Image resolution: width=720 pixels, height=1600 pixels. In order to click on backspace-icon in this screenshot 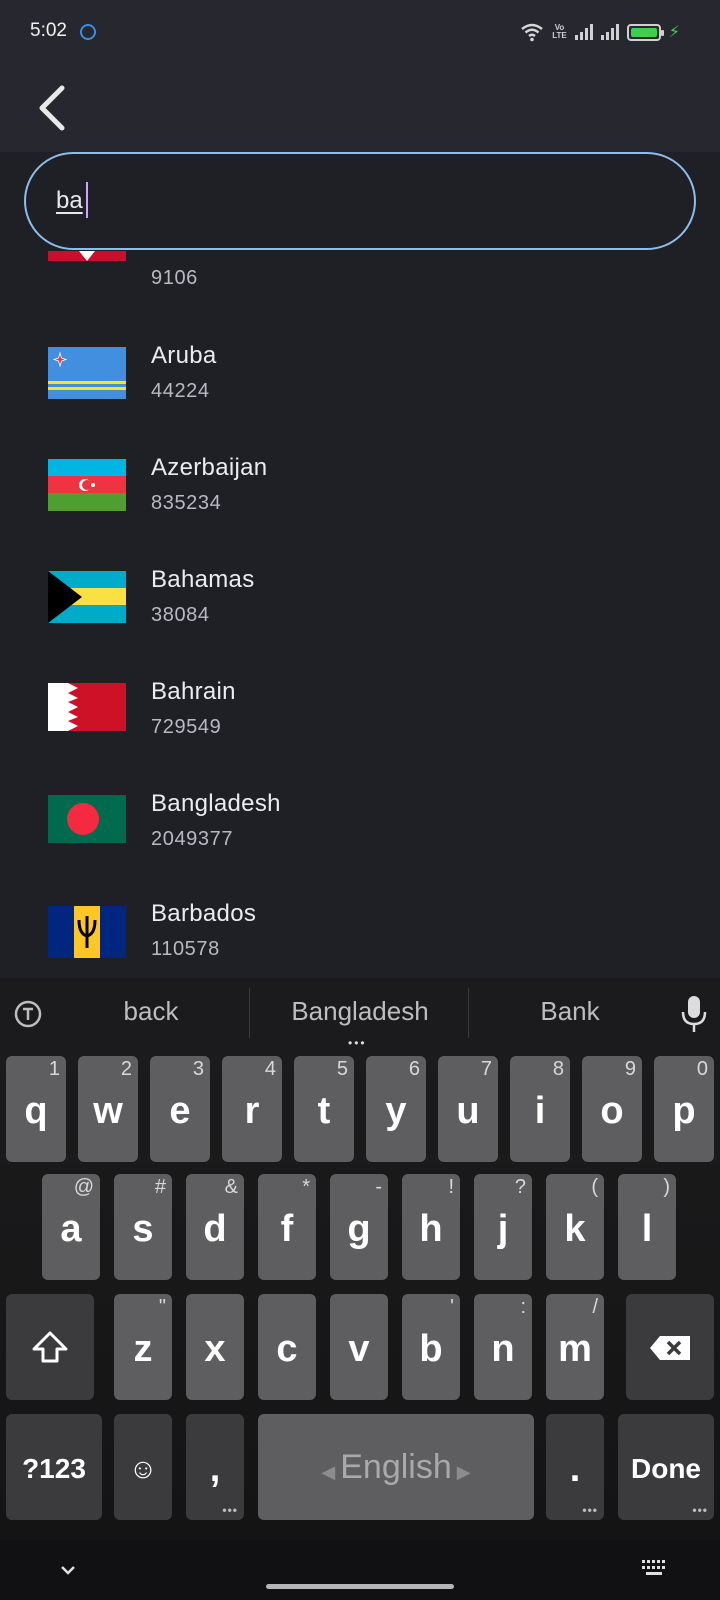, I will do `click(670, 1348)`.